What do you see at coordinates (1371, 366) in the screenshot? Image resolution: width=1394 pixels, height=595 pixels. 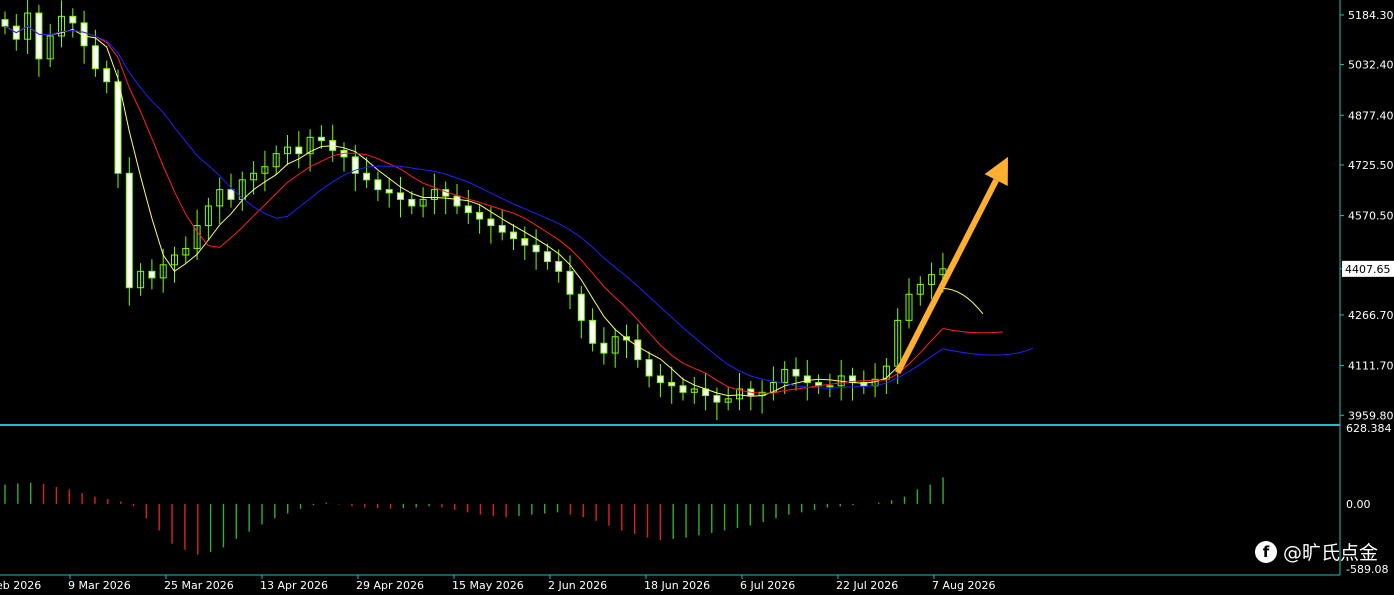 I see `price-tick-label: 4111.70` at bounding box center [1371, 366].